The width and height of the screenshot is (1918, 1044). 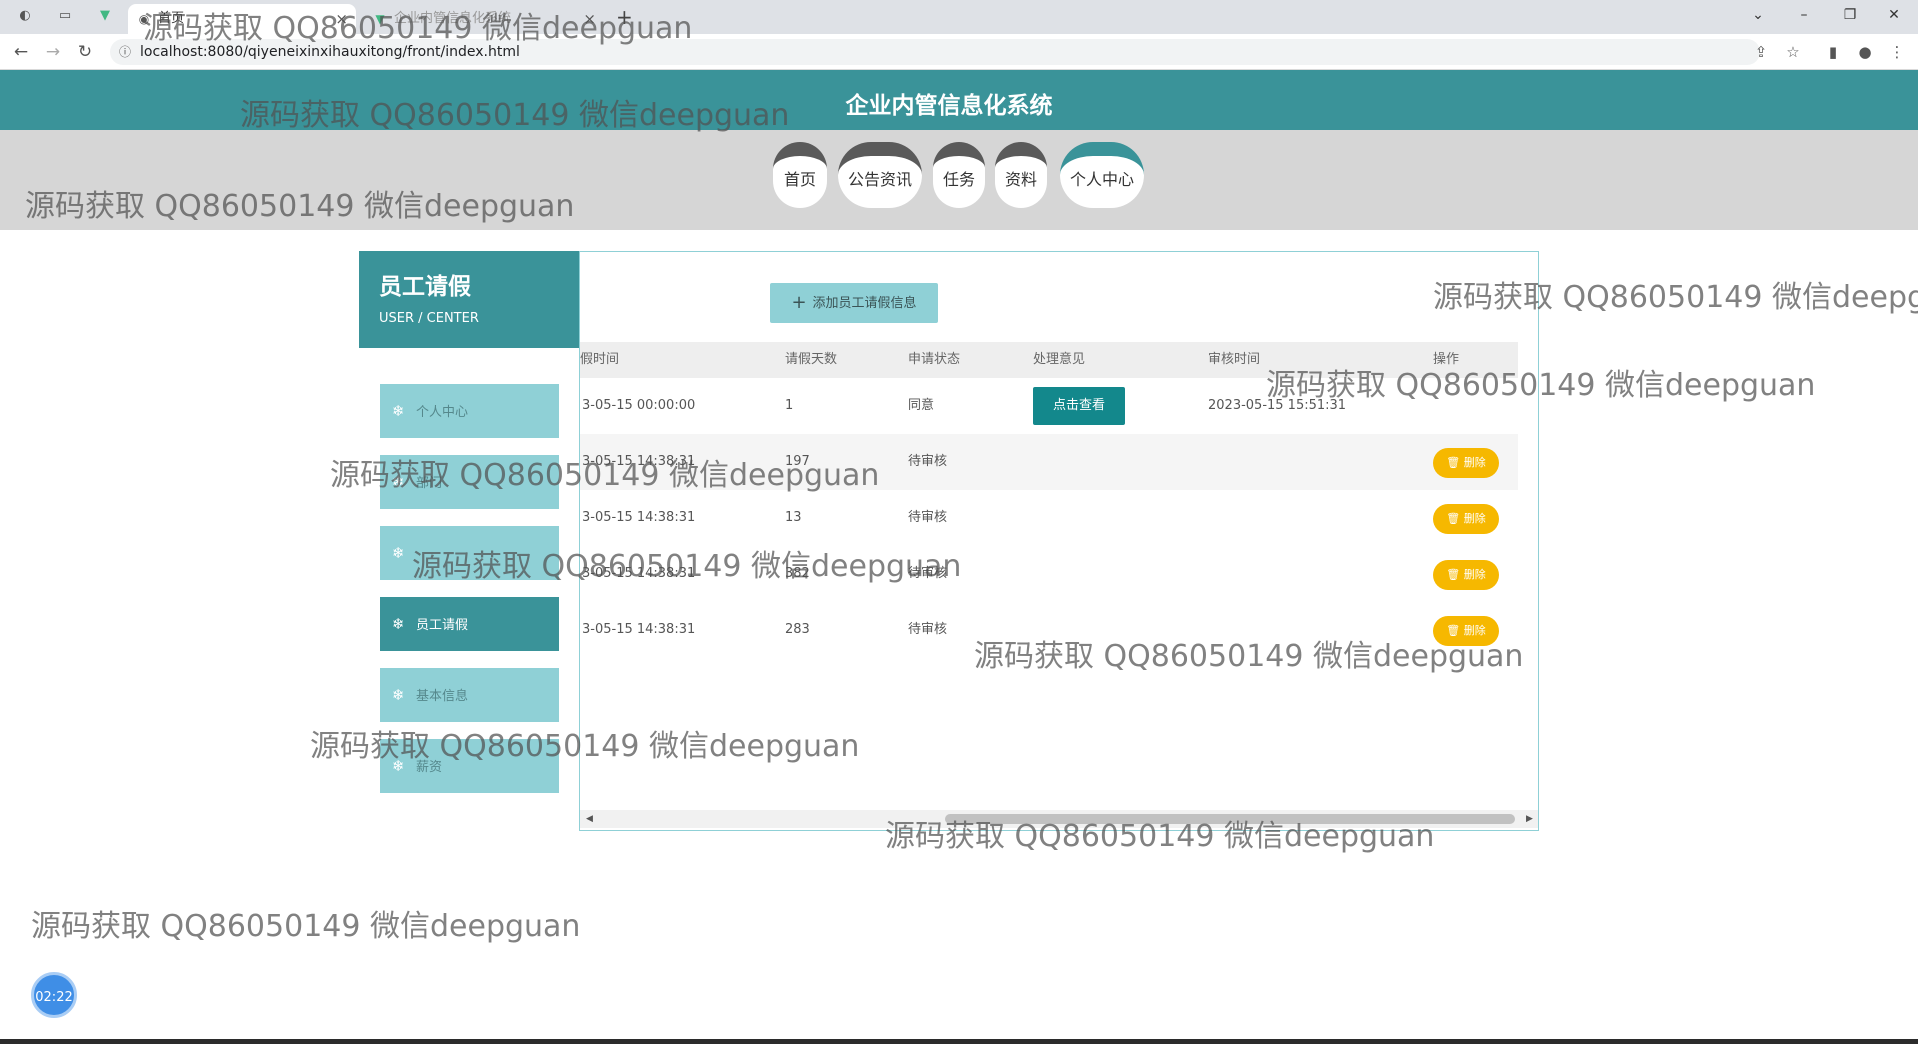 I want to click on nav-announcements: 公告资讯, so click(x=880, y=175).